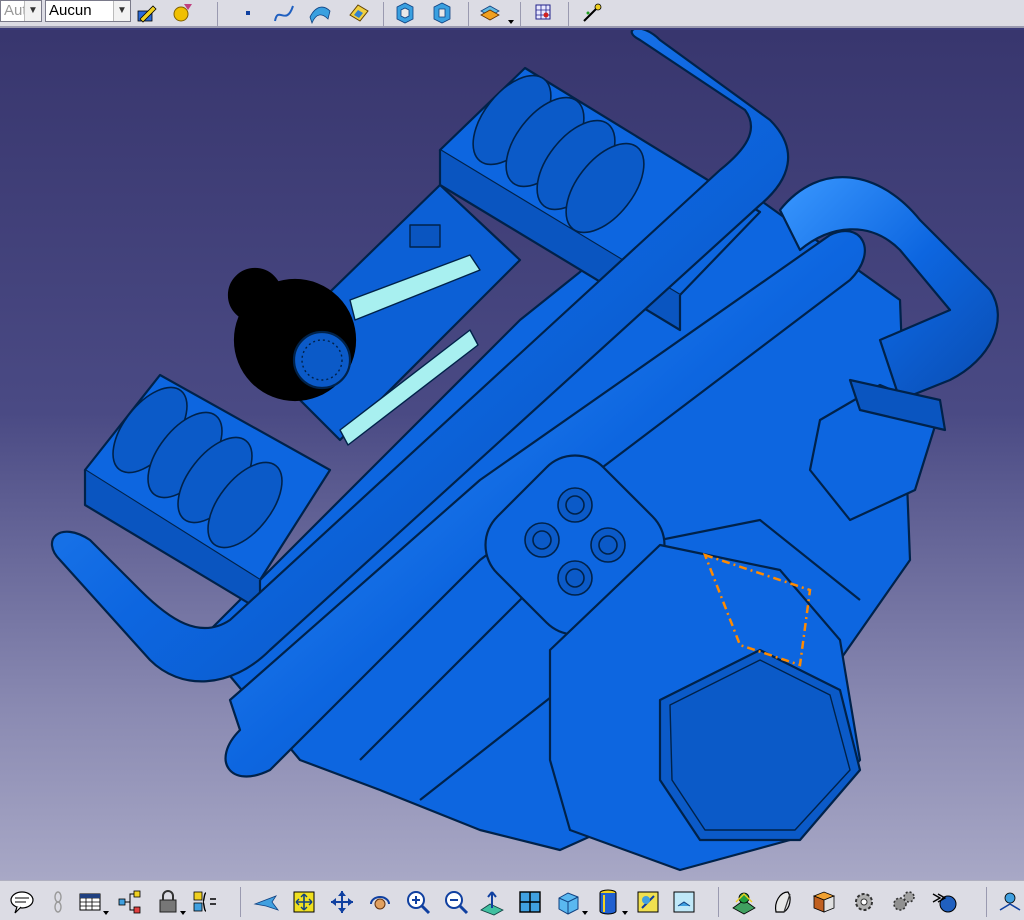  Describe the element at coordinates (944, 902) in the screenshot. I see `flyout-icon` at that location.